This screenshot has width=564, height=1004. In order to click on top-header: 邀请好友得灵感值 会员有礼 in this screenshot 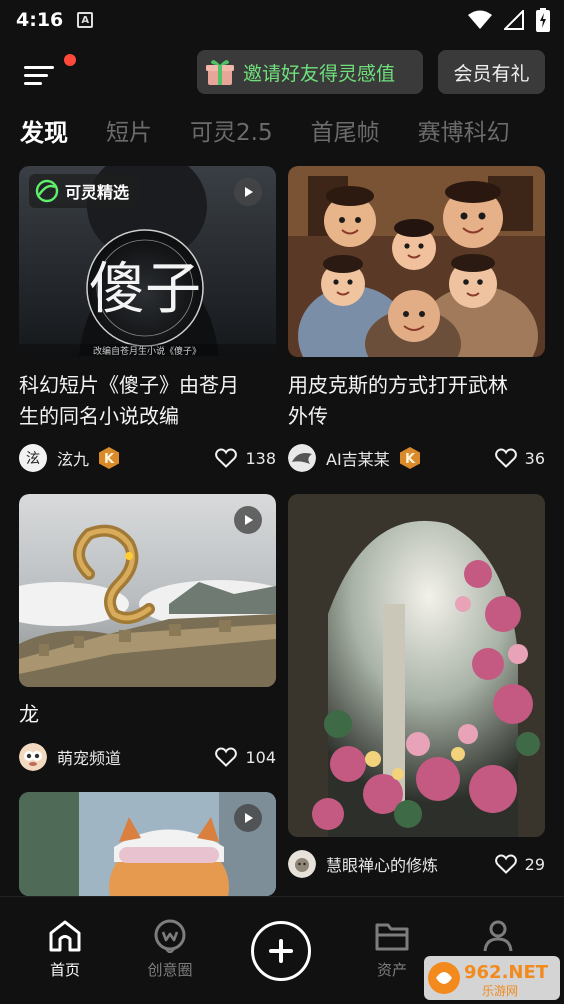, I will do `click(282, 72)`.